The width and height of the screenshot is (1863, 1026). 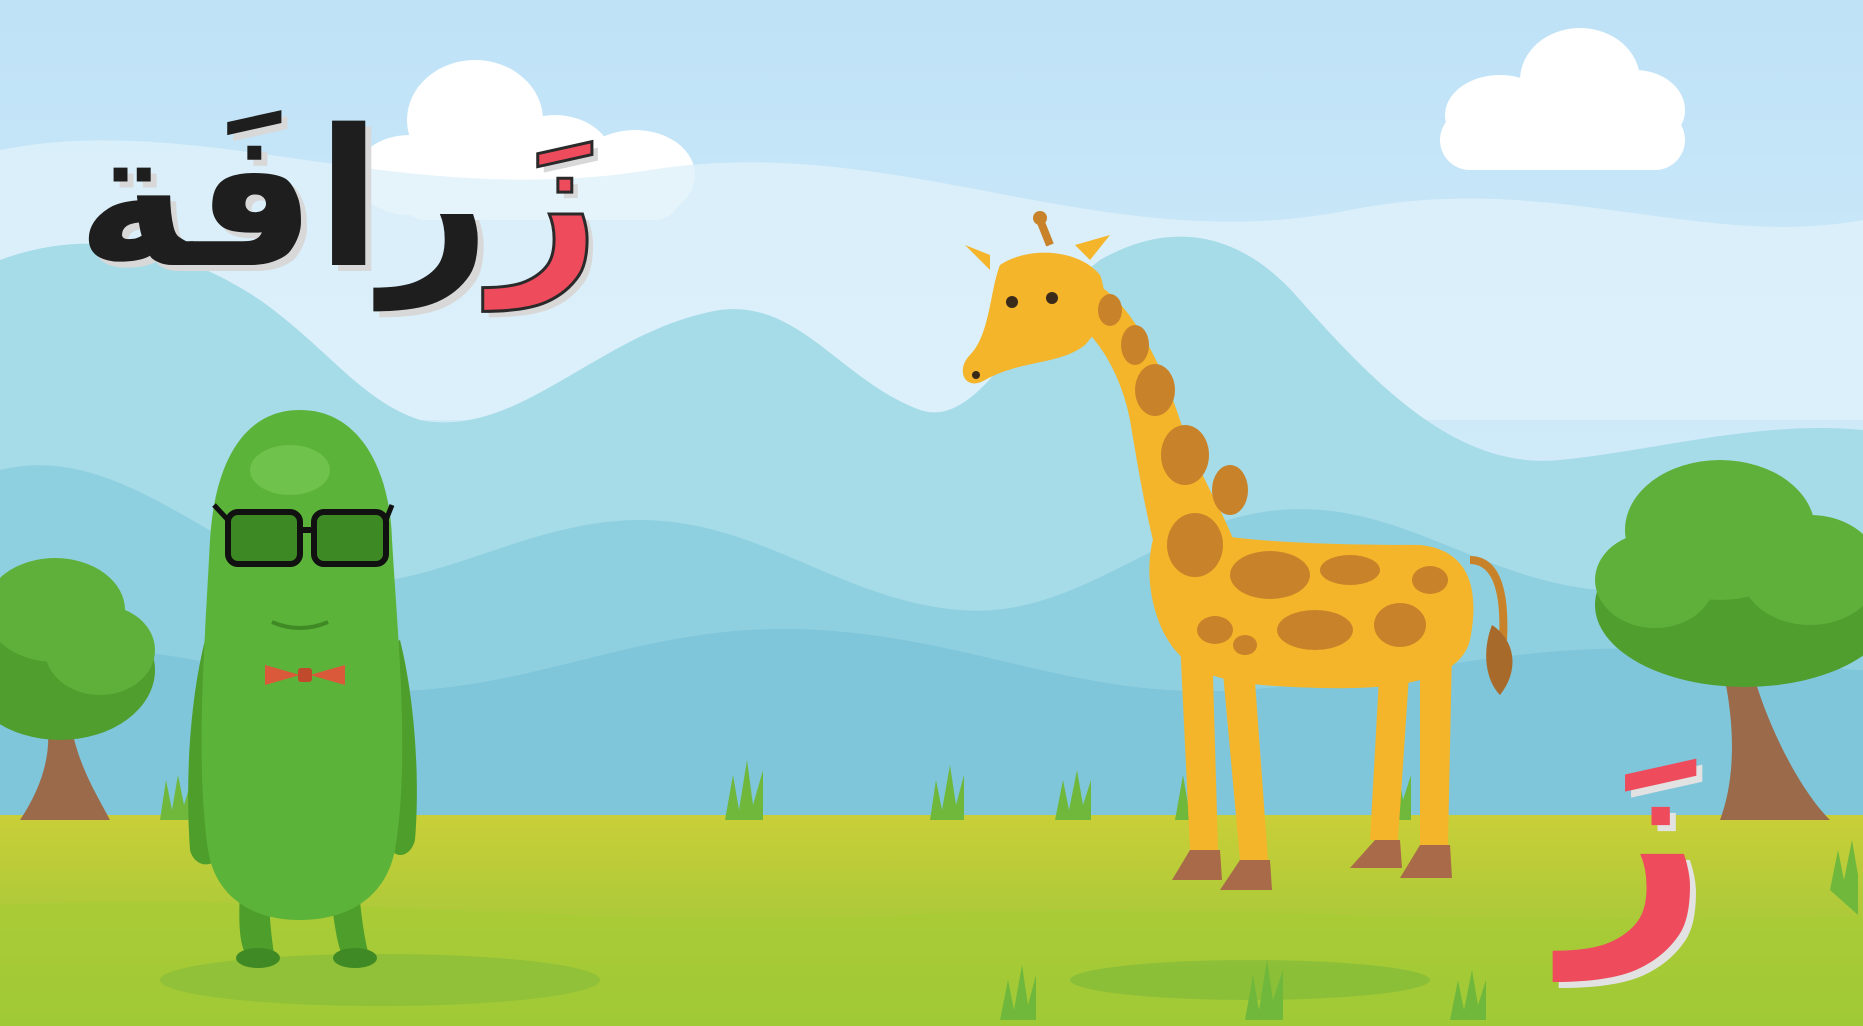 What do you see at coordinates (283, 199) in the screenshot?
I see `title-word-rest: رافَة` at bounding box center [283, 199].